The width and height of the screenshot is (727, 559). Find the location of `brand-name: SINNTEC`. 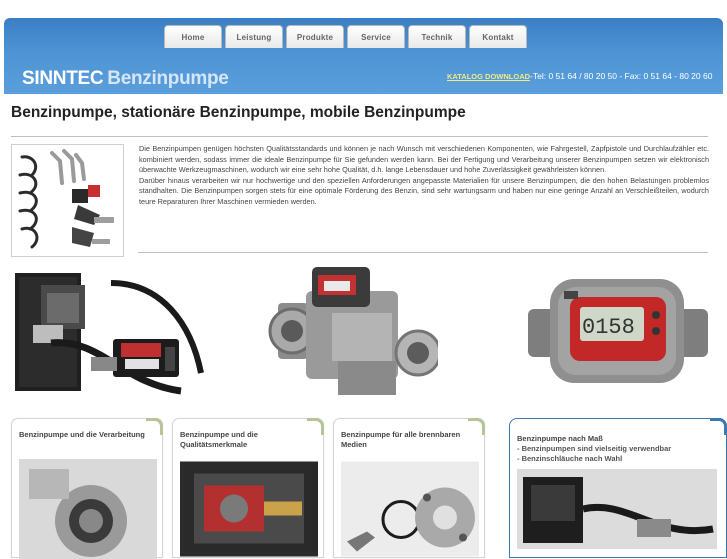

brand-name: SINNTEC is located at coordinates (63, 78).